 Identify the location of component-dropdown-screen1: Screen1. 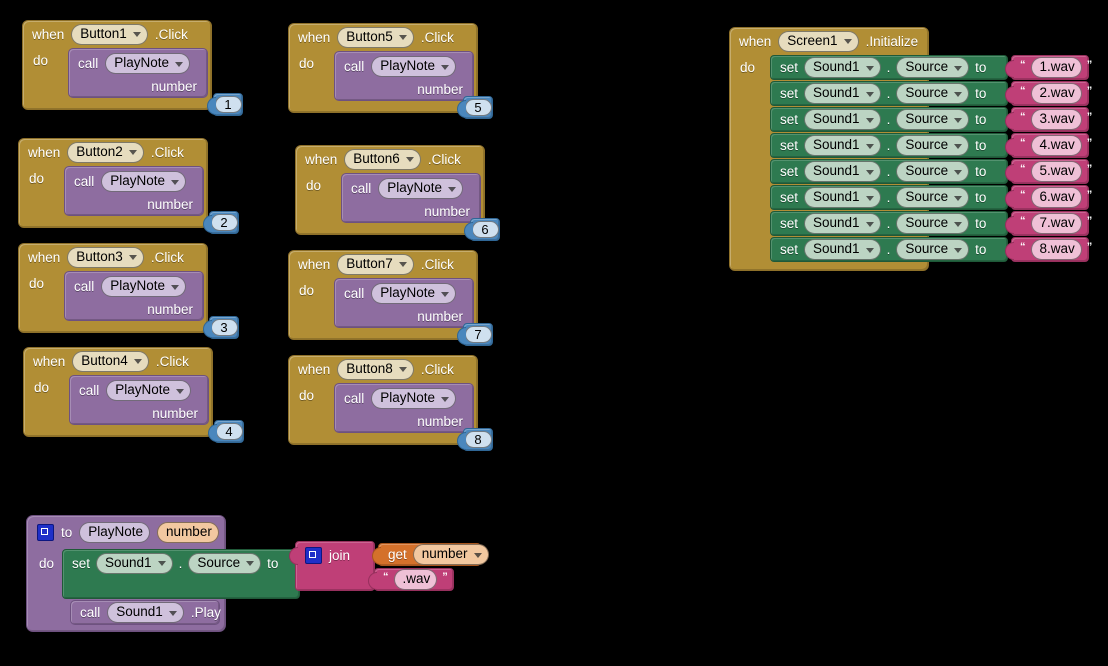
(818, 41).